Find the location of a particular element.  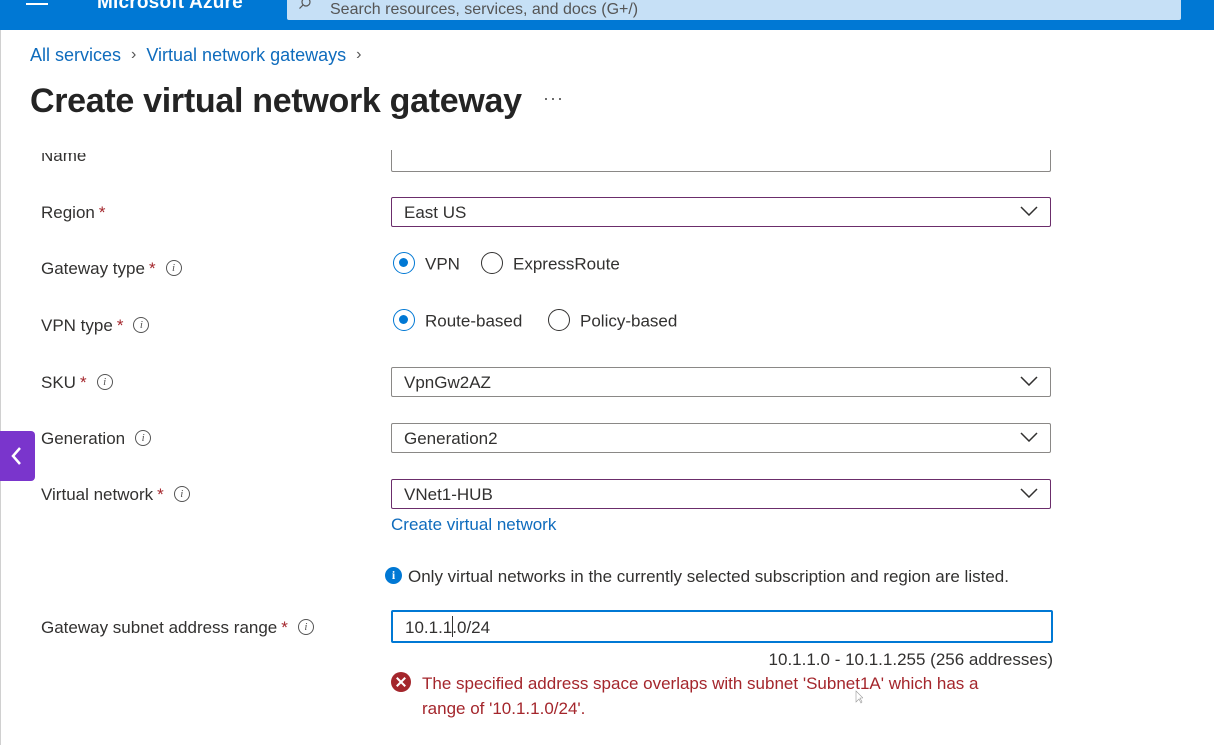

radio-expressroute-label: ExpressRoute is located at coordinates (566, 264).